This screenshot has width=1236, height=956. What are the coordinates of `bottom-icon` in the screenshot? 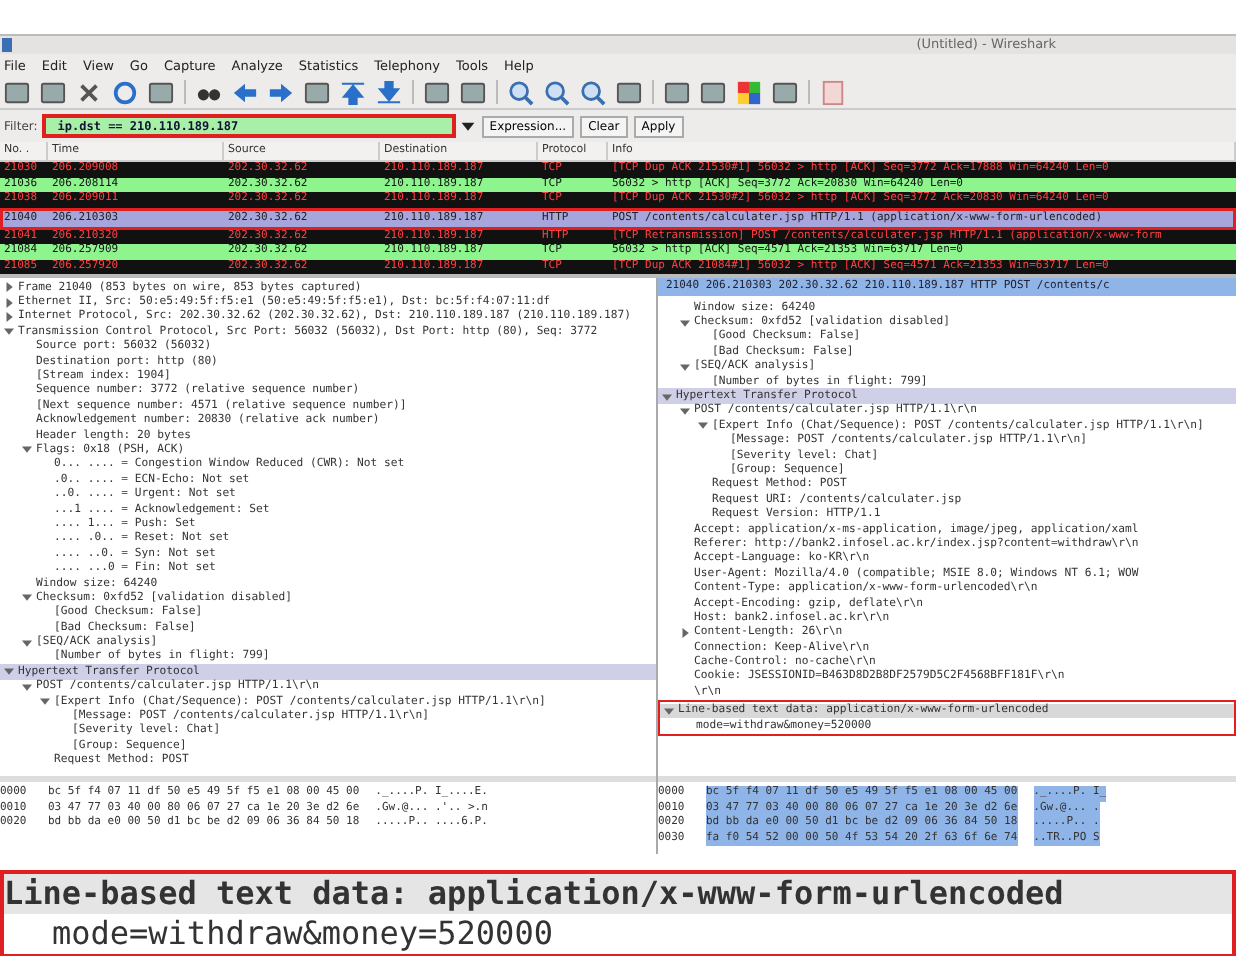 It's located at (389, 92).